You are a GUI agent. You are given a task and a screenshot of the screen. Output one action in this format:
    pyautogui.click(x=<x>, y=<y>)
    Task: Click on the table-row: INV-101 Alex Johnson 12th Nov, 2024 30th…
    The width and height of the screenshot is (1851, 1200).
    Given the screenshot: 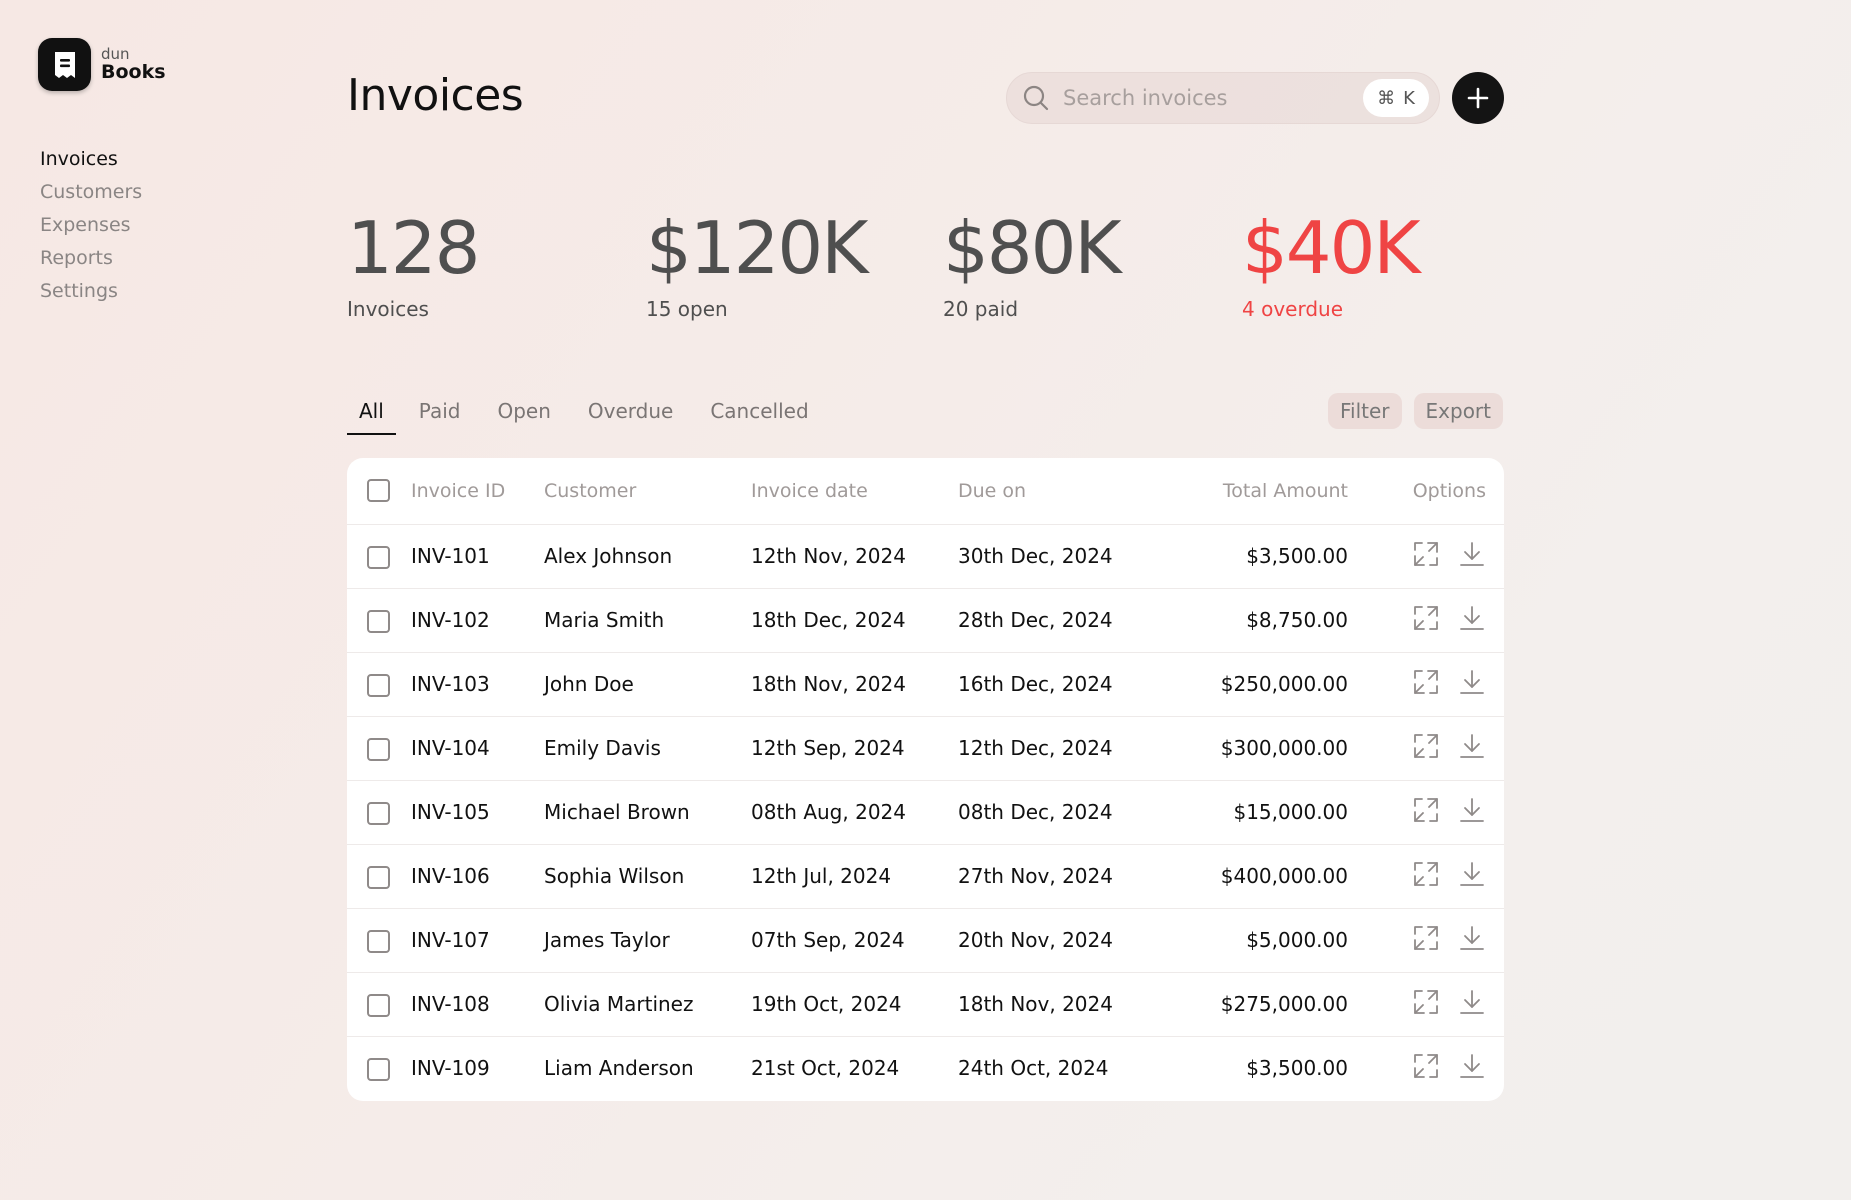 What is the action you would take?
    pyautogui.click(x=925, y=556)
    